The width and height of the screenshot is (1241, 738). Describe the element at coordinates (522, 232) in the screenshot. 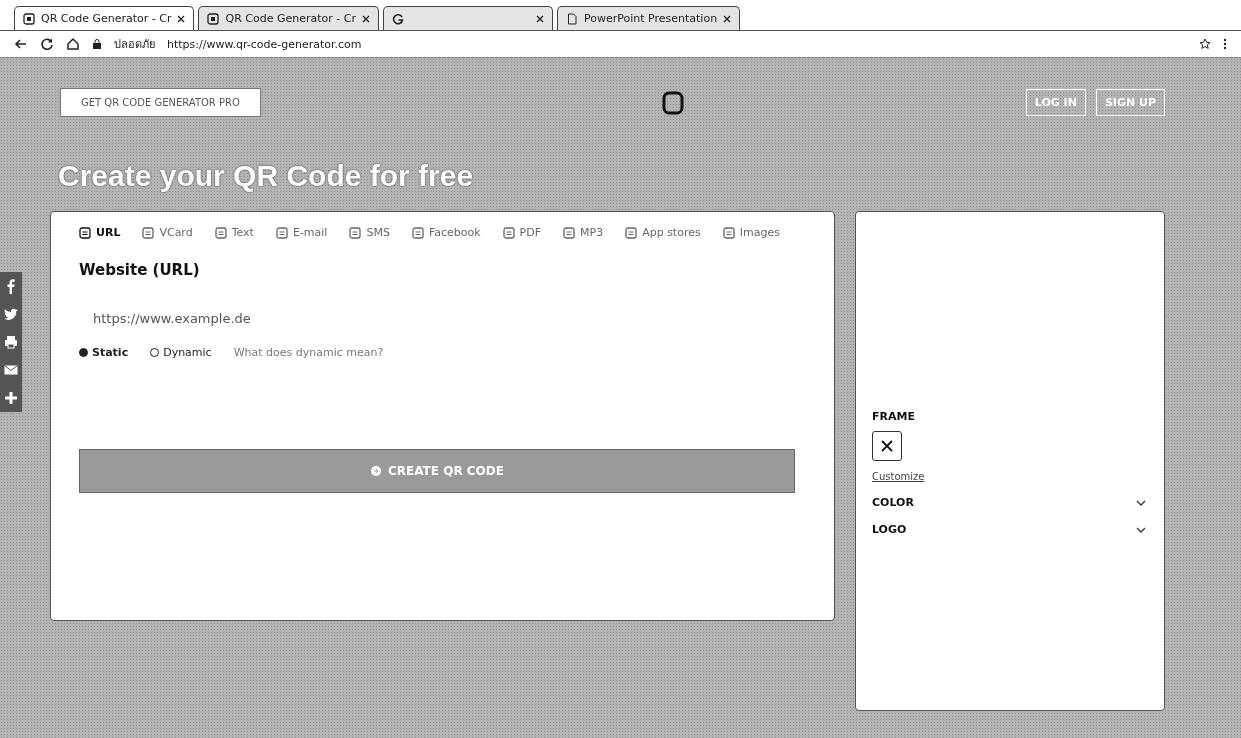

I see `type-tab: PDF` at that location.